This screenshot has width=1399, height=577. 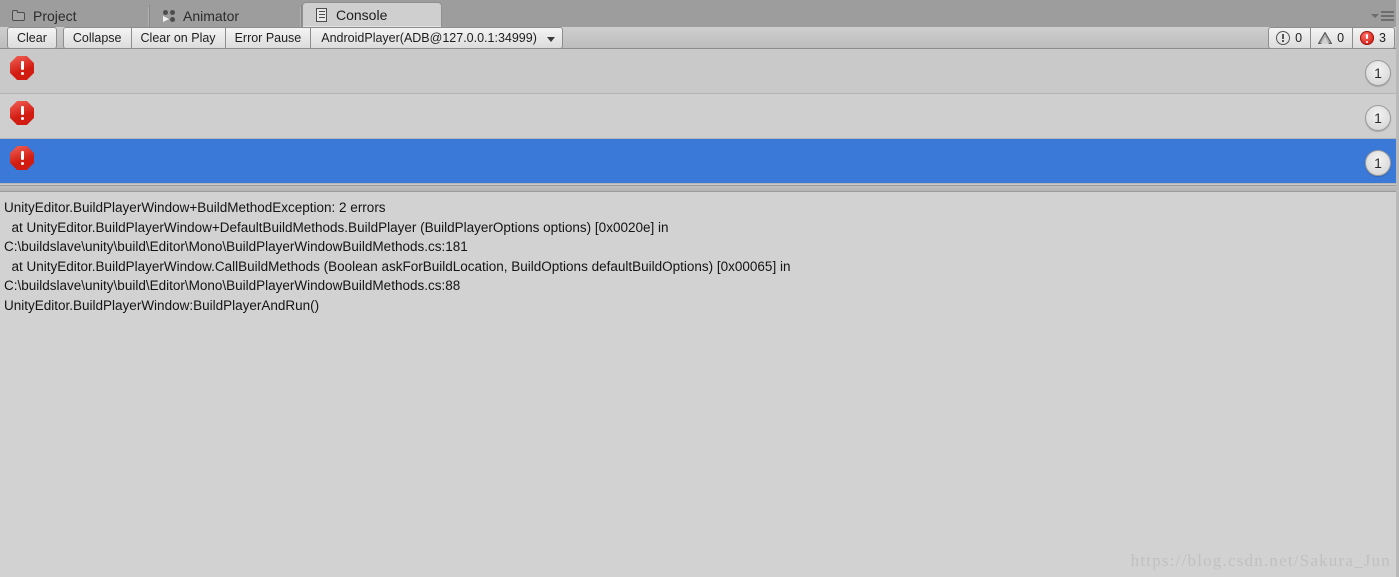 I want to click on connection-target-dropdown: AndroidPlayer(ADB@127.0.0.1:34999), so click(x=437, y=38).